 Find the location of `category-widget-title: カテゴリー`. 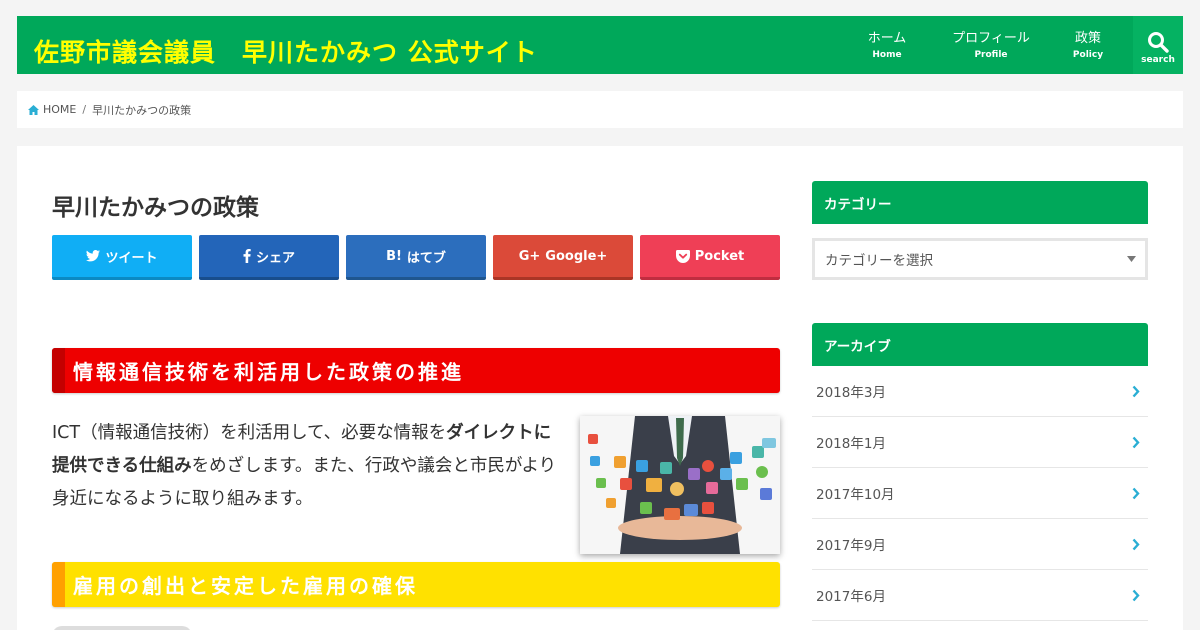

category-widget-title: カテゴリー is located at coordinates (980, 202).